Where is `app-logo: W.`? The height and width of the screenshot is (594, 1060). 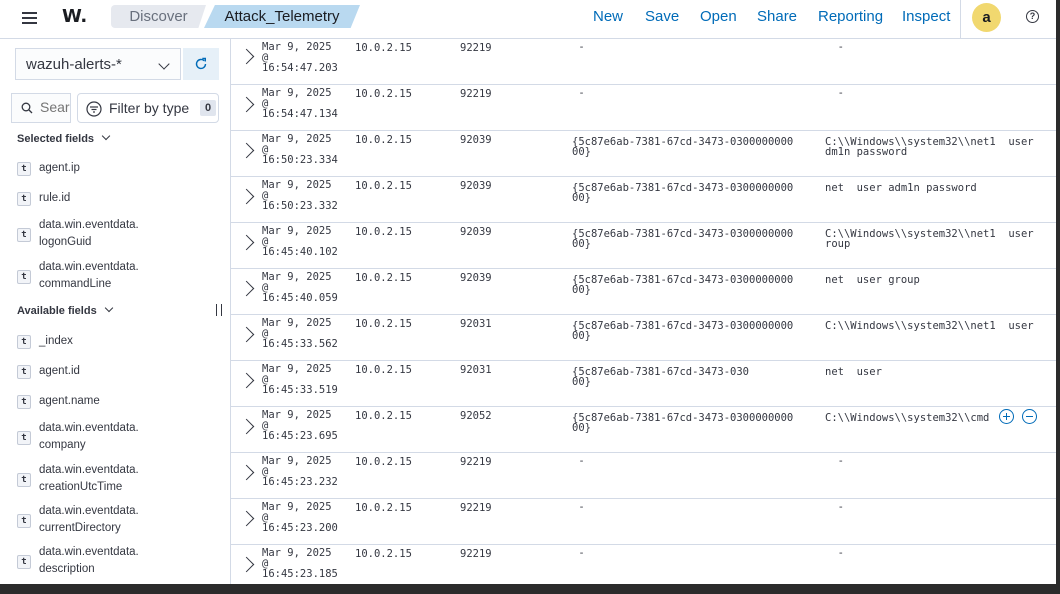 app-logo: W. is located at coordinates (74, 16).